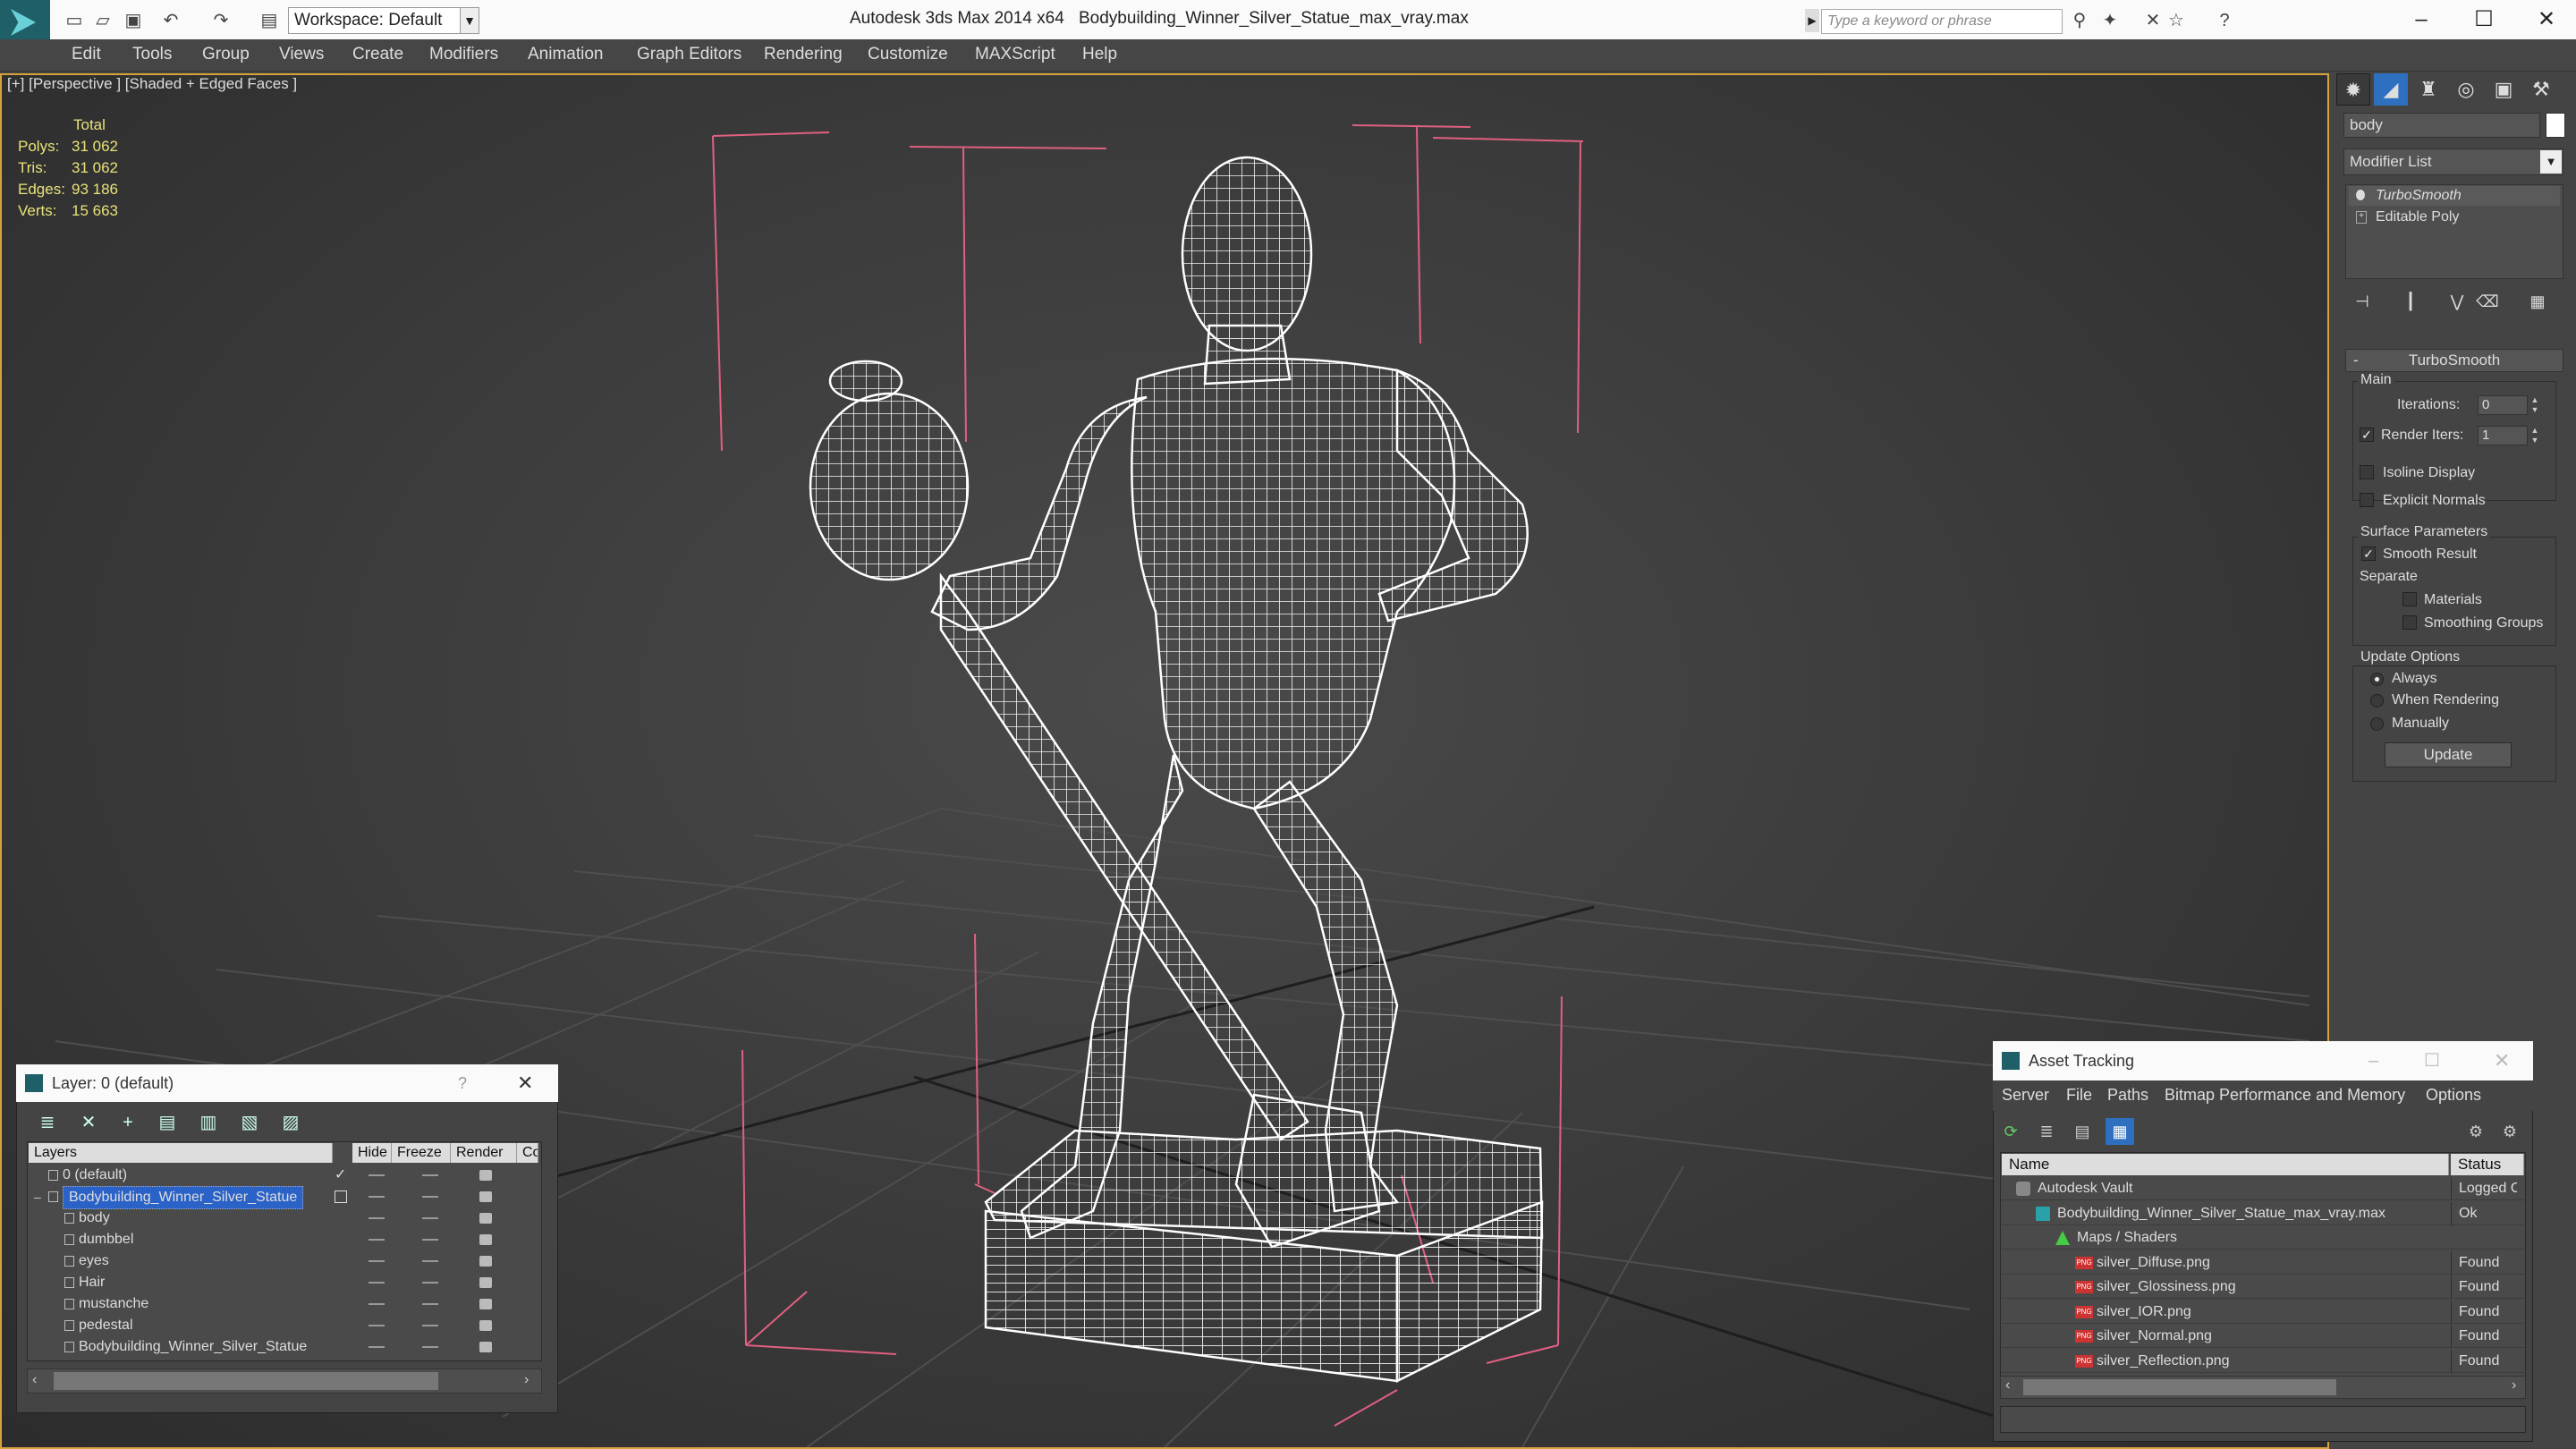 This screenshot has height=1449, width=2576. I want to click on layer-row: Hair, so click(283, 1282).